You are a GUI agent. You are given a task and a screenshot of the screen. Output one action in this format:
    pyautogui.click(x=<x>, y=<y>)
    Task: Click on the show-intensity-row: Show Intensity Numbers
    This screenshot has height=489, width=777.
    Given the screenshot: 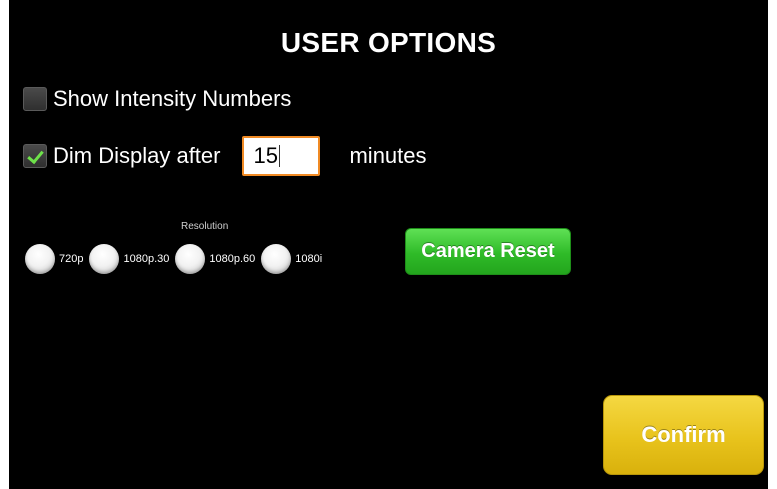 What is the action you would take?
    pyautogui.click(x=157, y=99)
    